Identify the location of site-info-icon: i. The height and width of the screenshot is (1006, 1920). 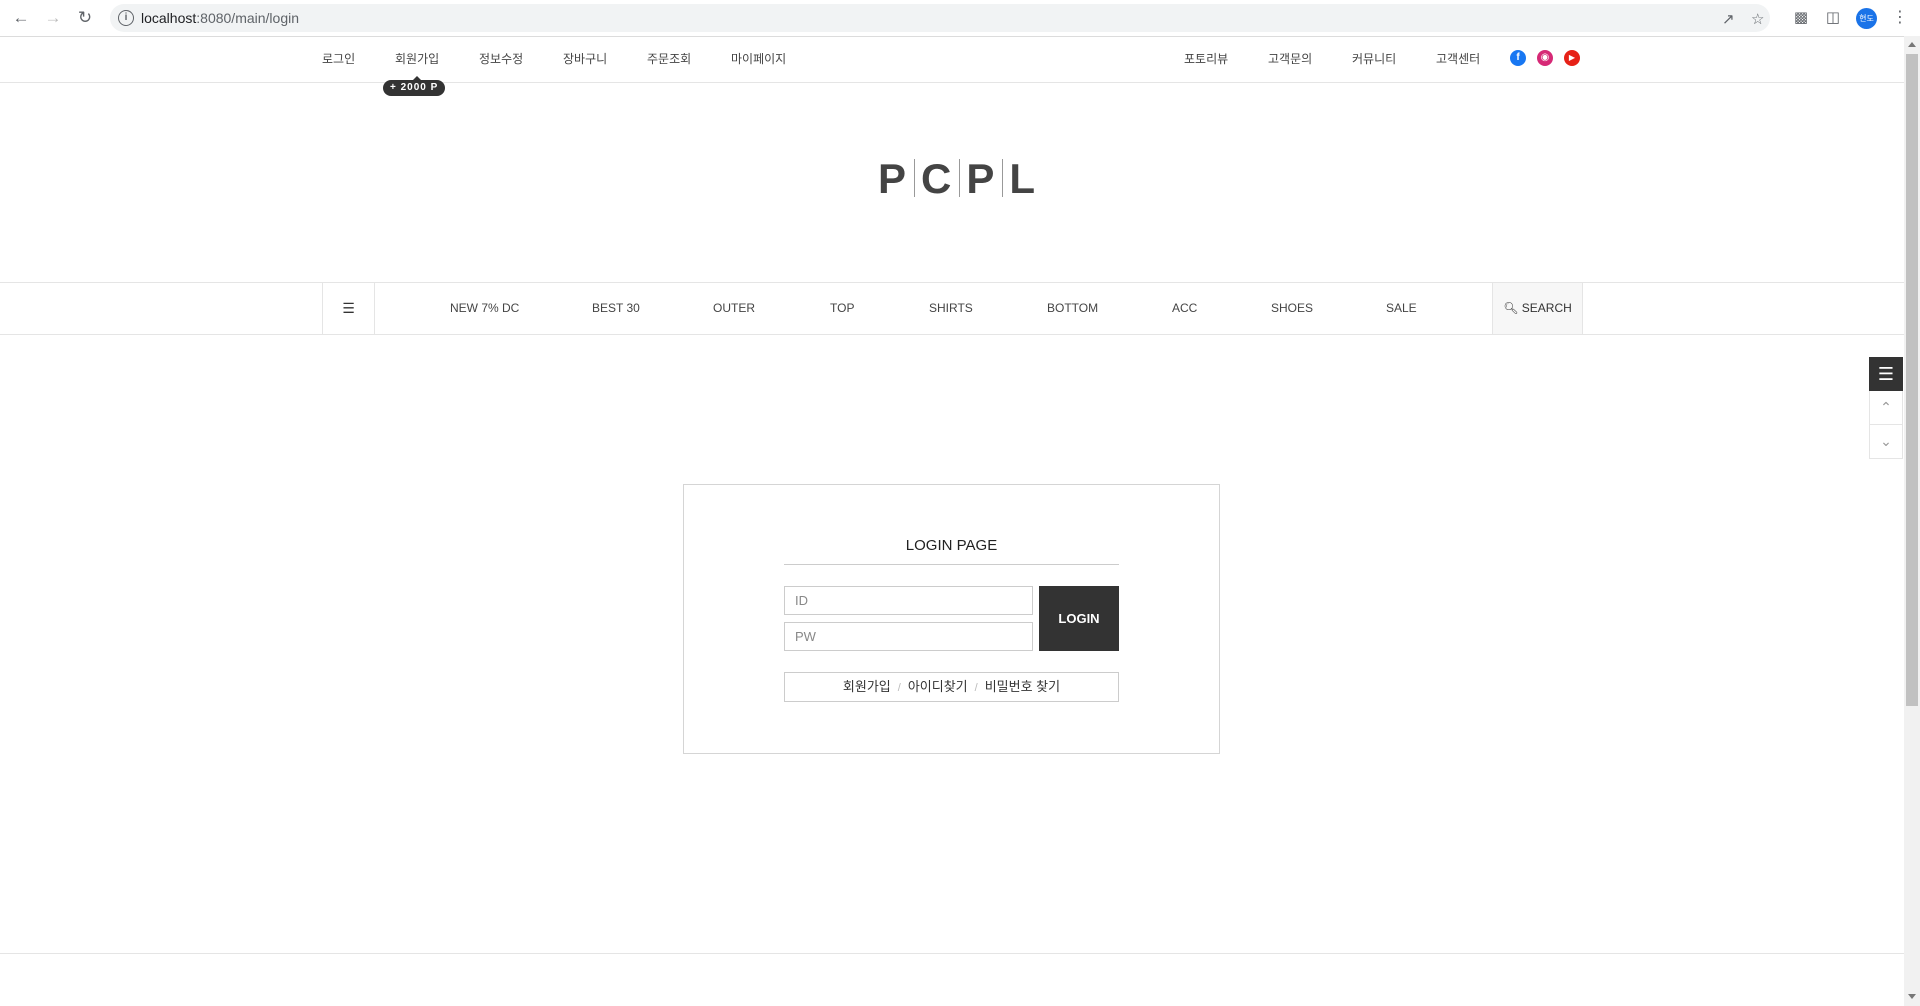
(126, 18).